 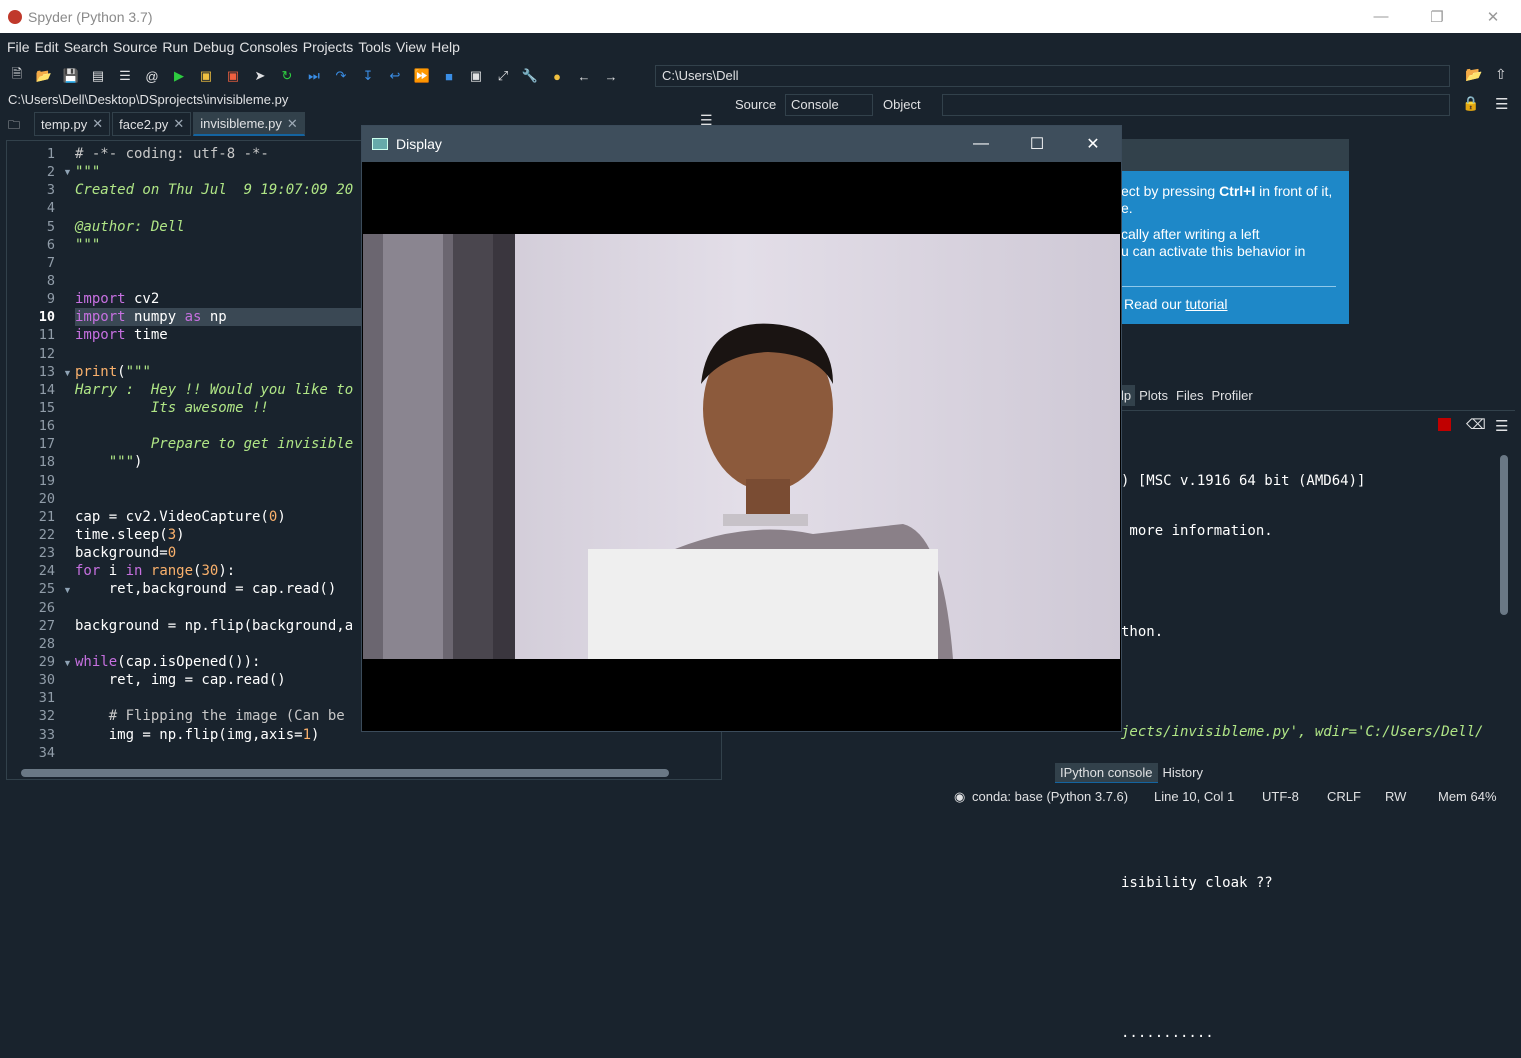 I want to click on menu-search: Search, so click(x=86, y=47).